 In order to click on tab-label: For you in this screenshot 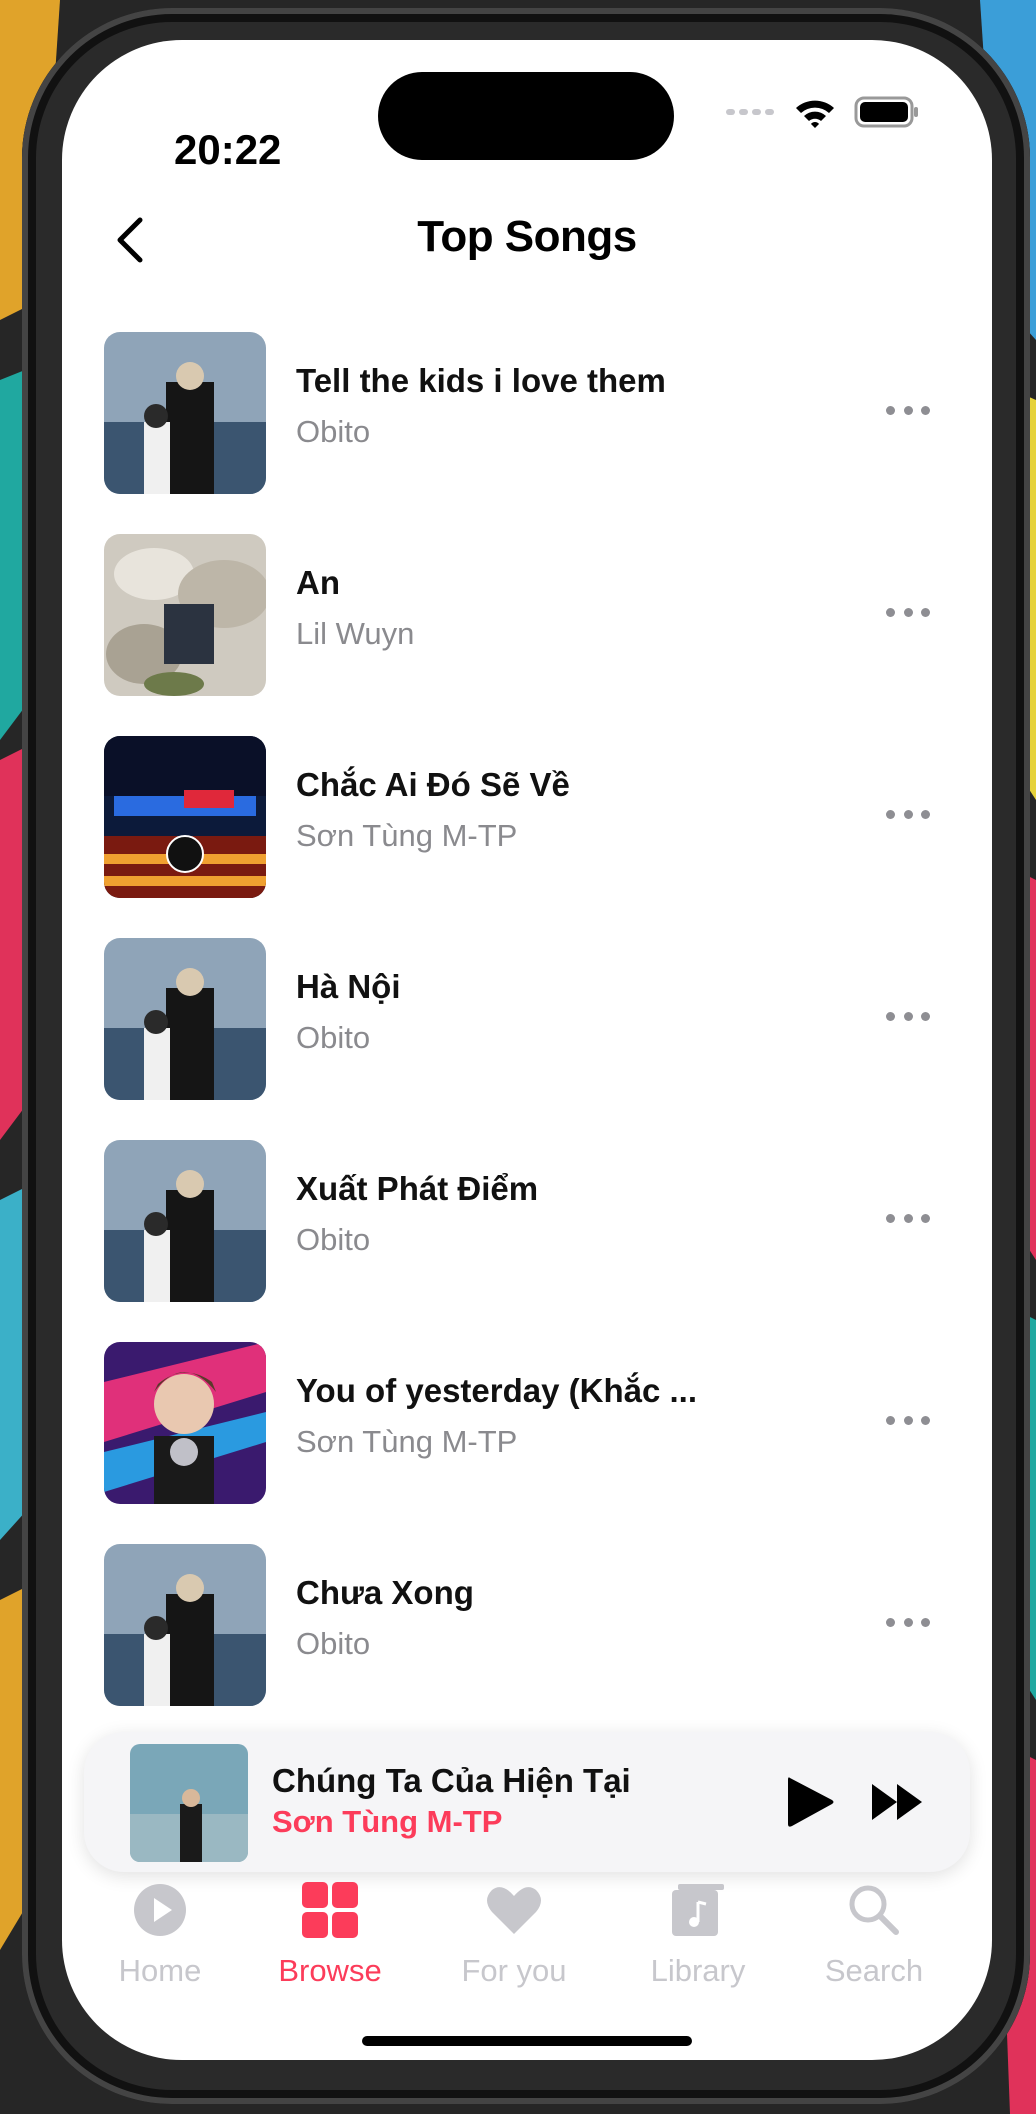, I will do `click(514, 1970)`.